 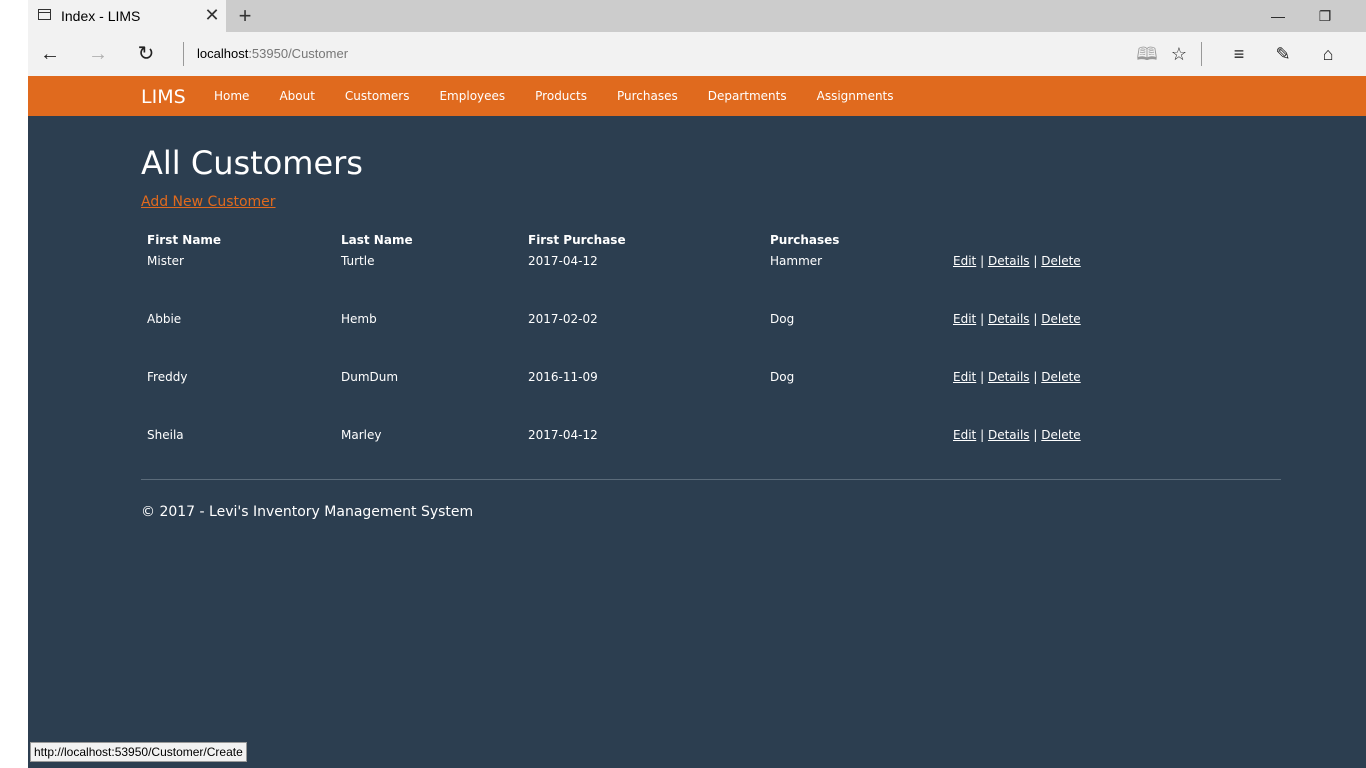 I want to click on nav-link-home: Home, so click(x=231, y=96).